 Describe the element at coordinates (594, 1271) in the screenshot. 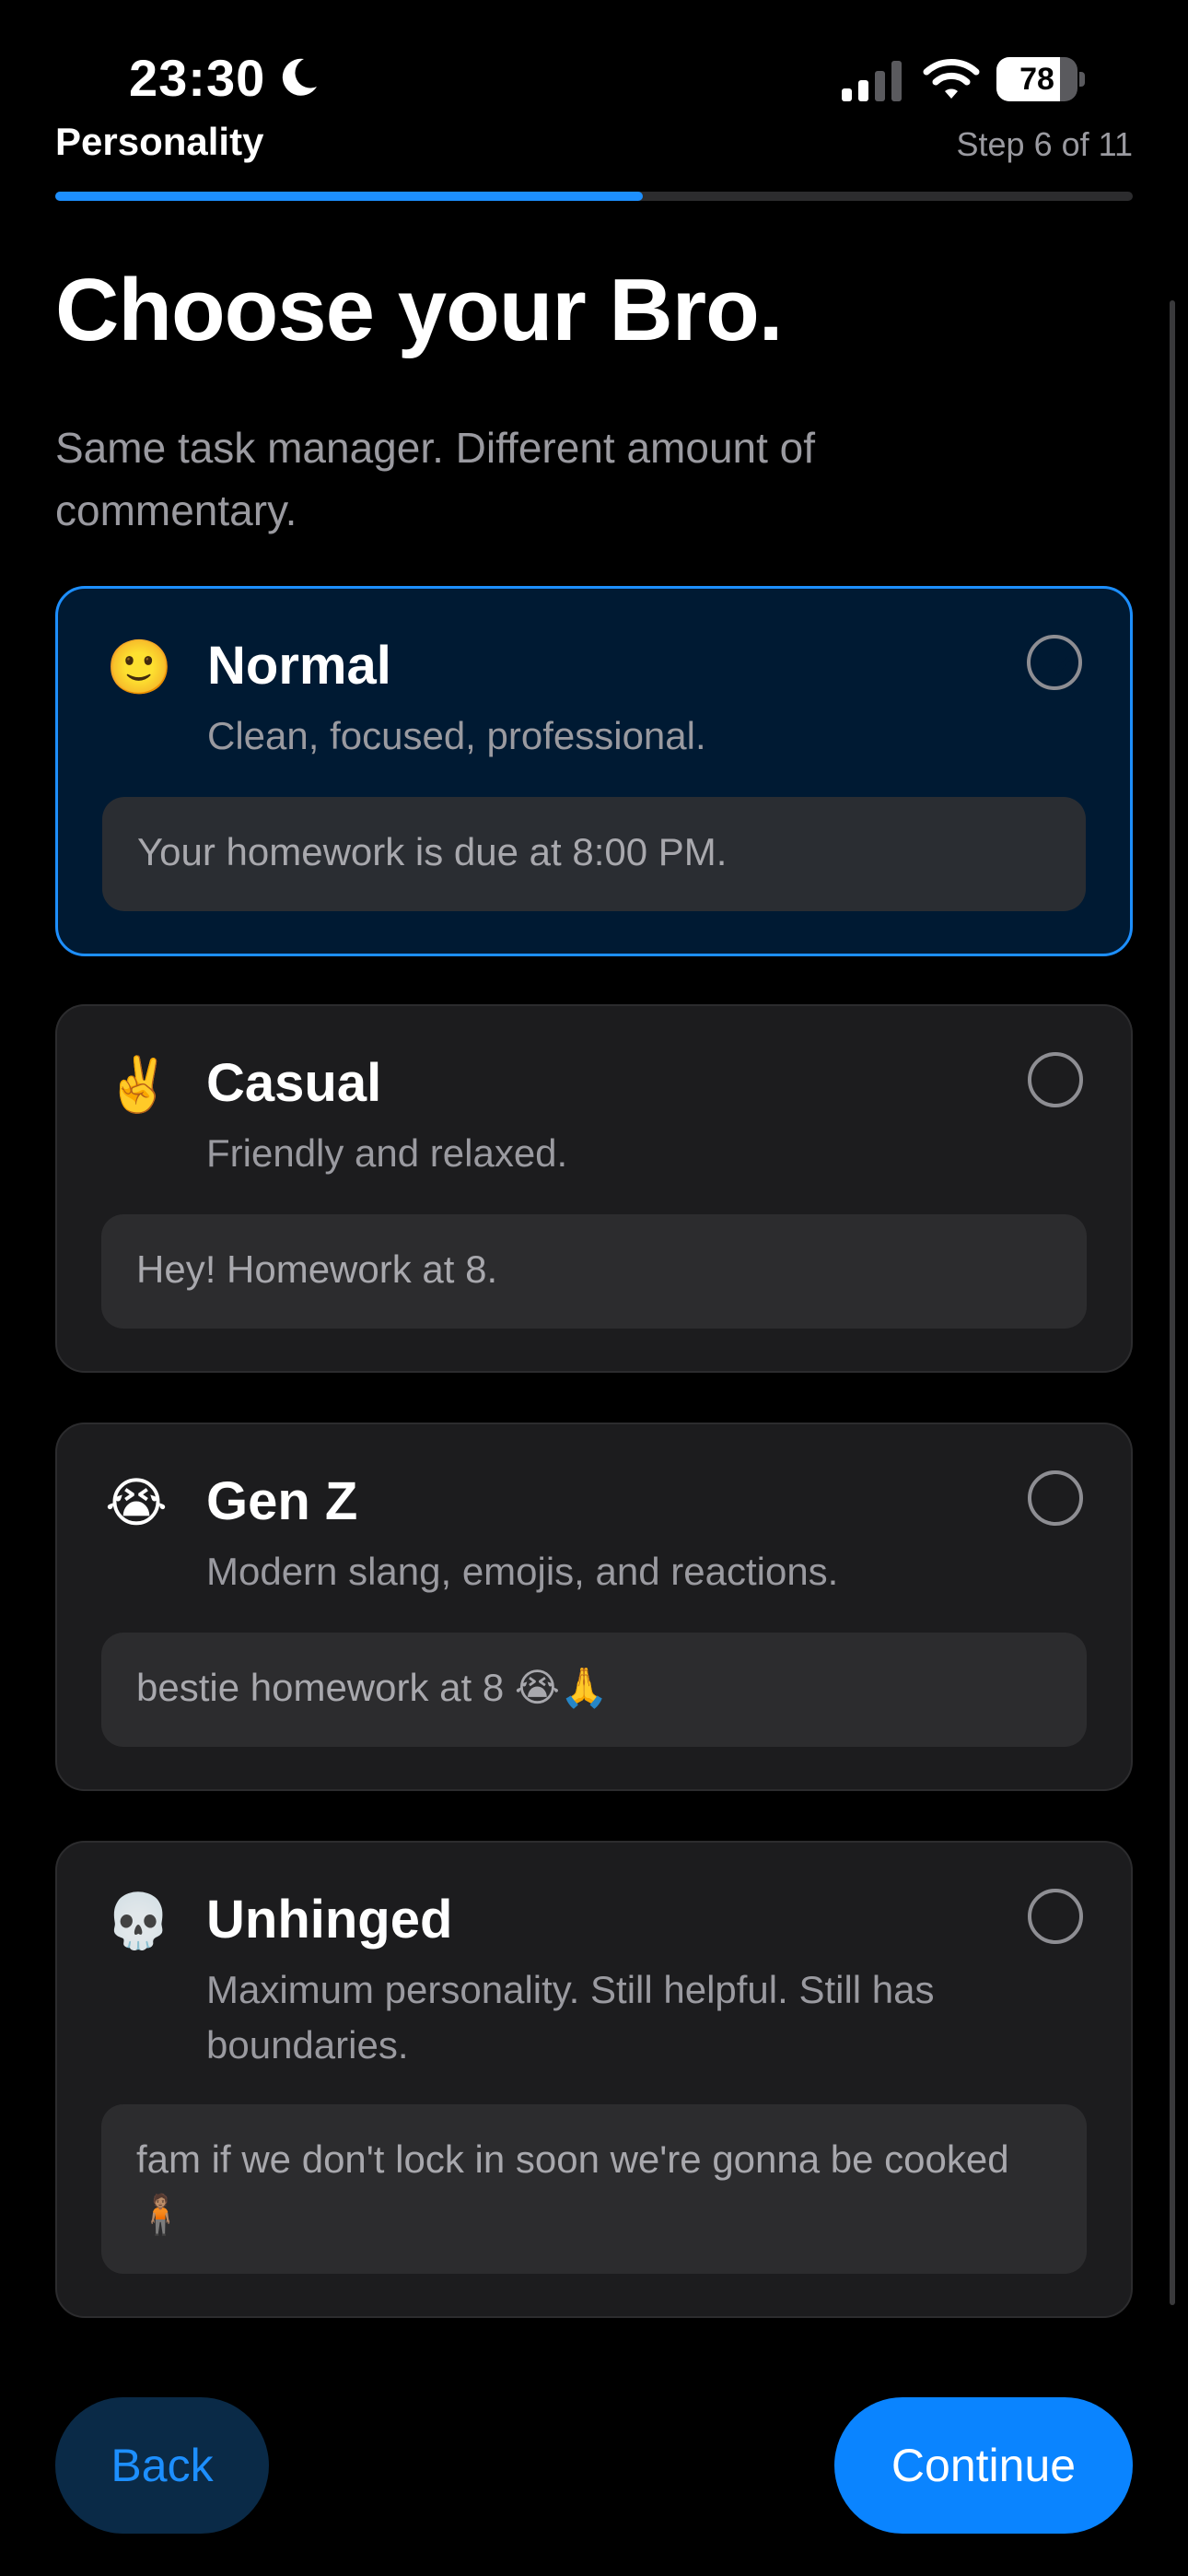

I see `example-message: Hey! Homework at 8.` at that location.